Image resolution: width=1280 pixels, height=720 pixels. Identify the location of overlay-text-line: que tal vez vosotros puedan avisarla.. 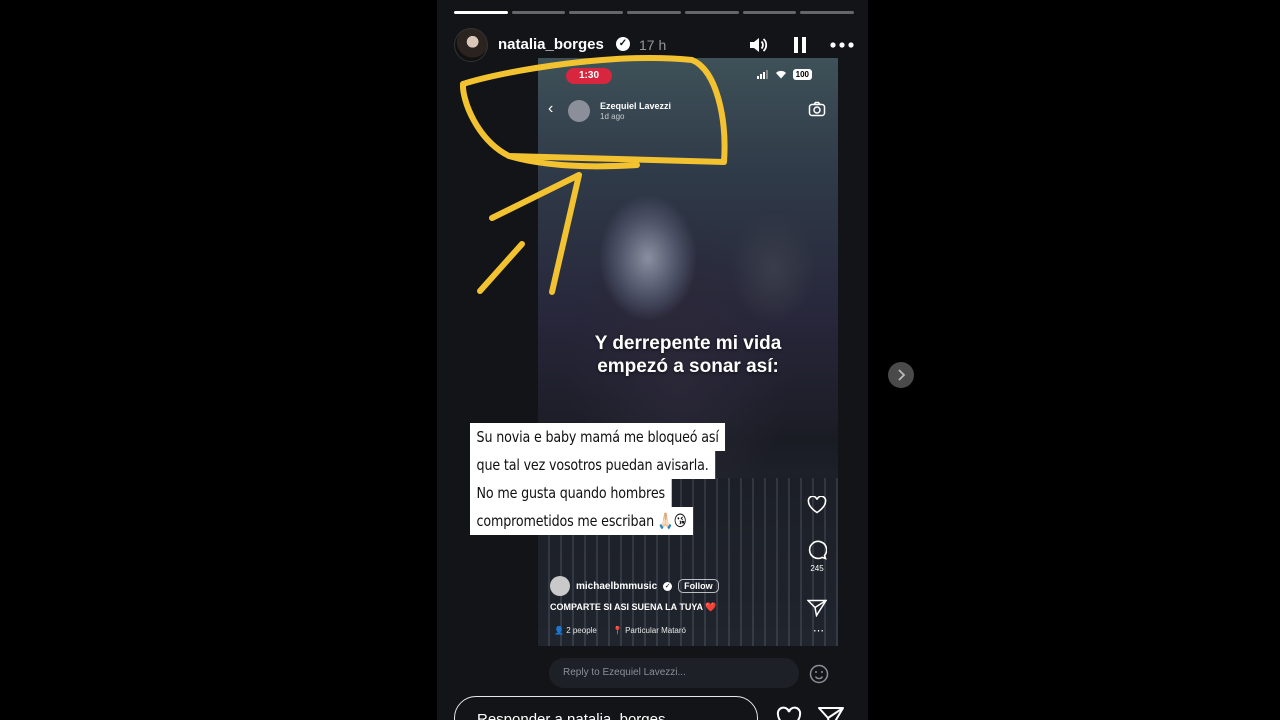
(593, 465).